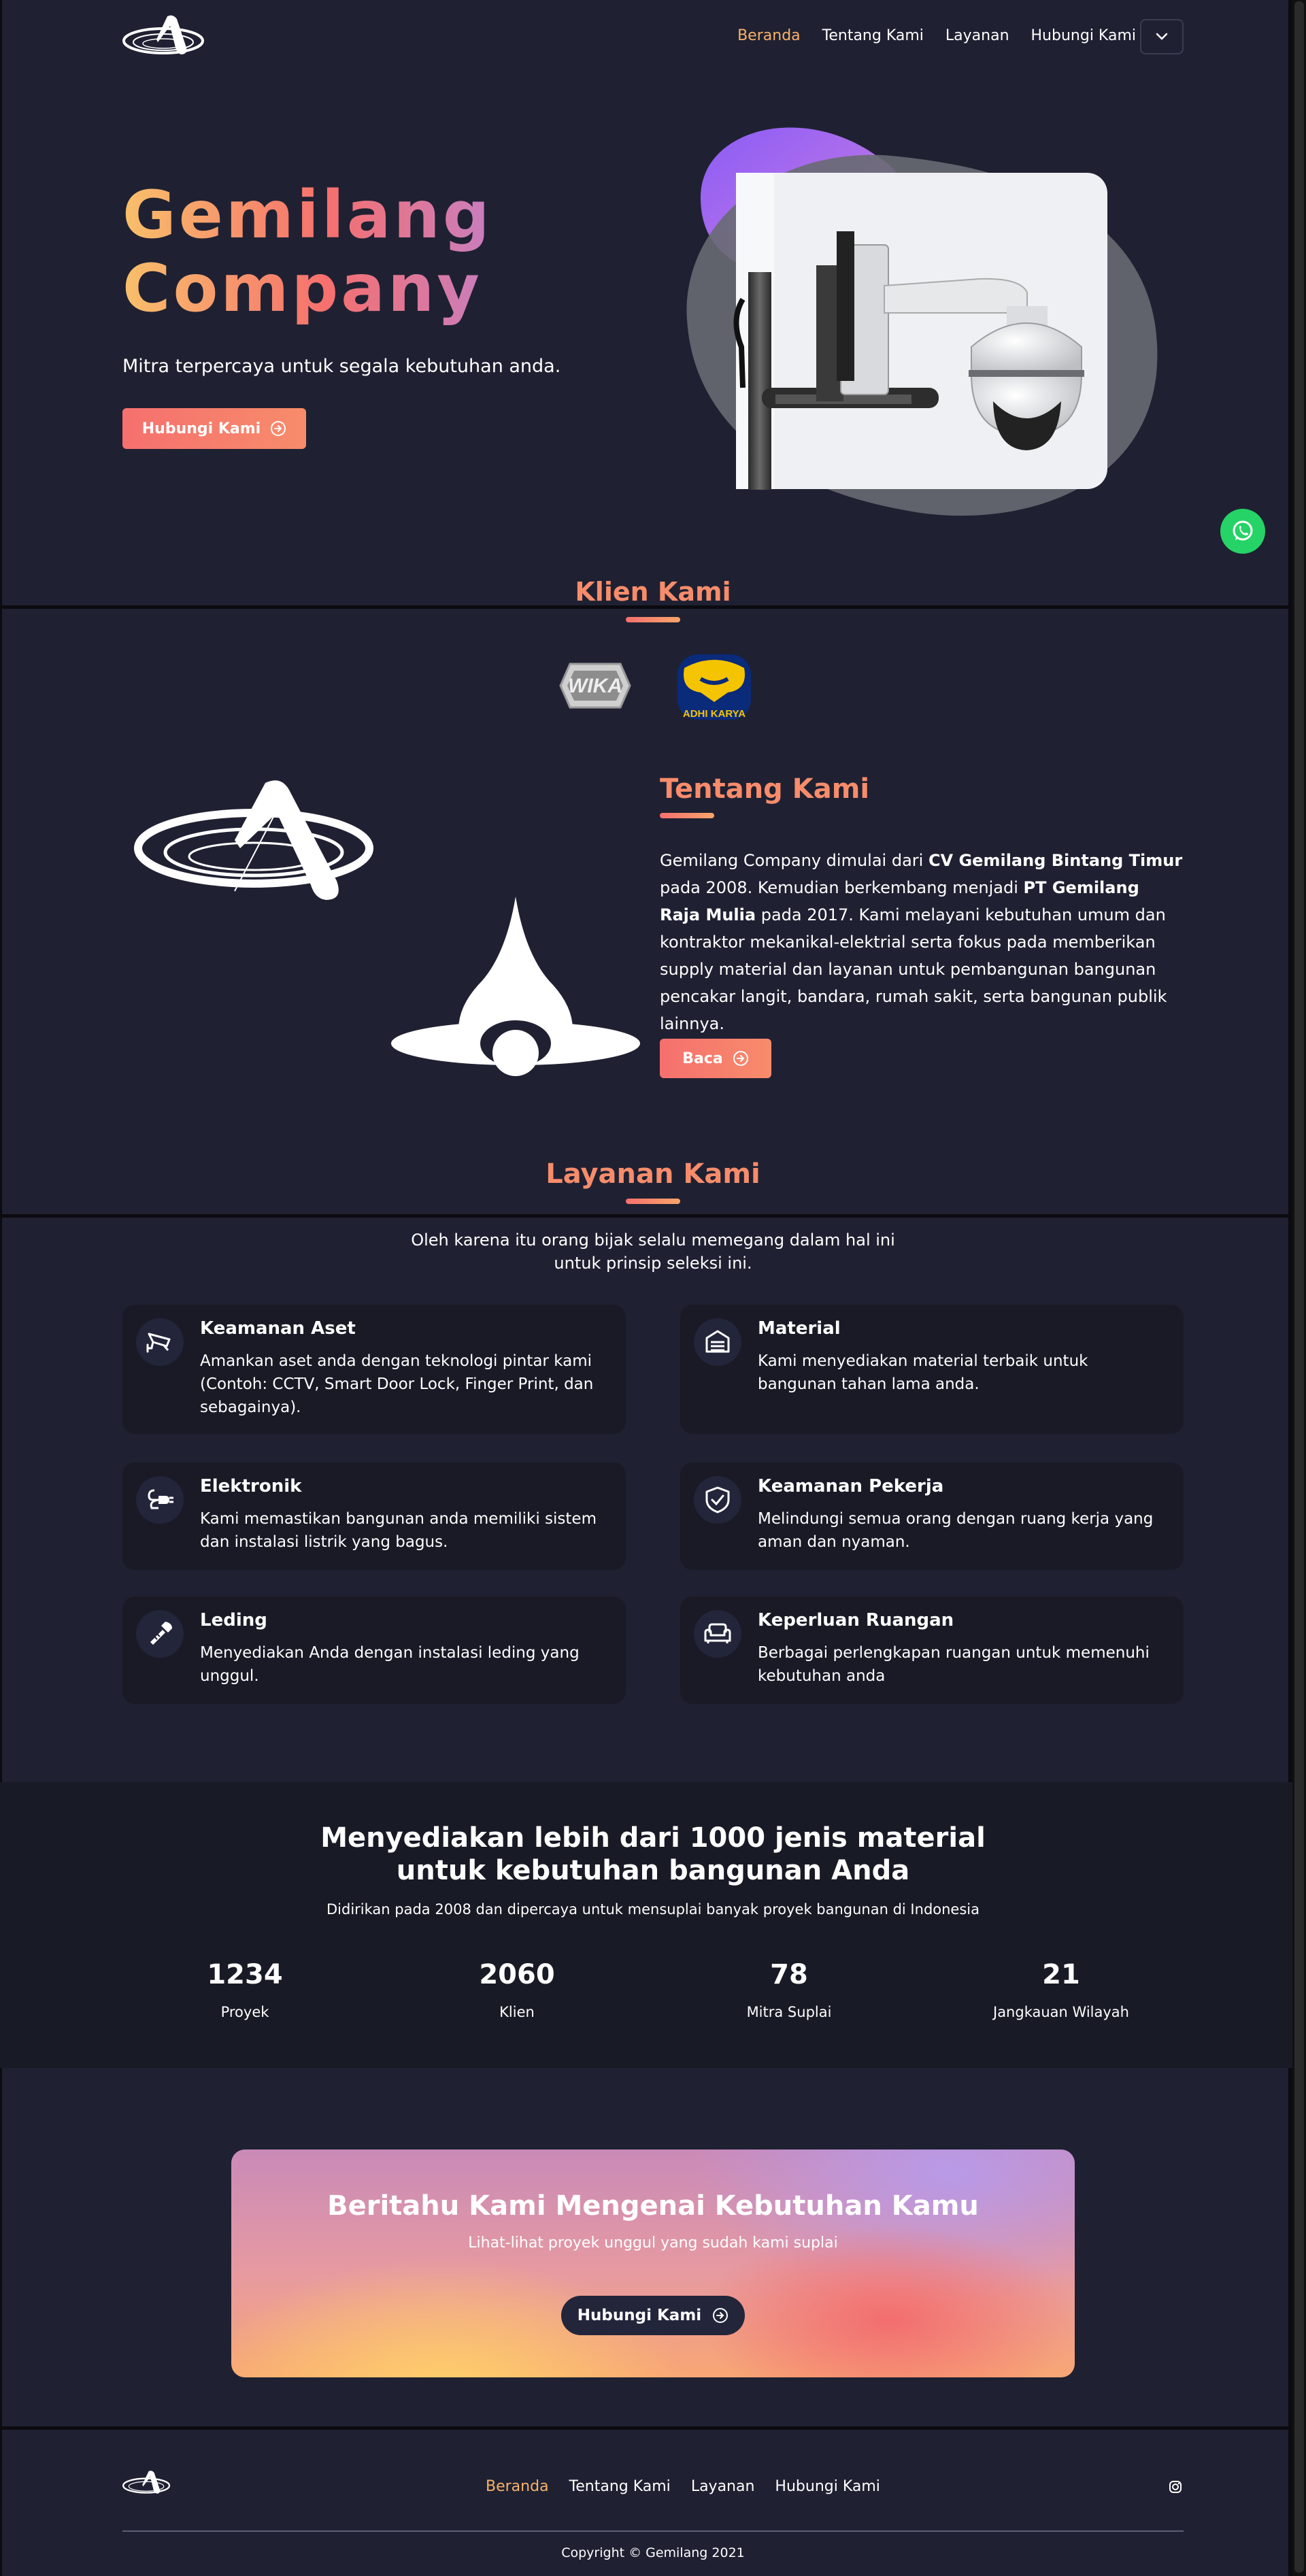 The image size is (1306, 2576). Describe the element at coordinates (307, 215) in the screenshot. I see `hero-title-line1: Gemilang` at that location.